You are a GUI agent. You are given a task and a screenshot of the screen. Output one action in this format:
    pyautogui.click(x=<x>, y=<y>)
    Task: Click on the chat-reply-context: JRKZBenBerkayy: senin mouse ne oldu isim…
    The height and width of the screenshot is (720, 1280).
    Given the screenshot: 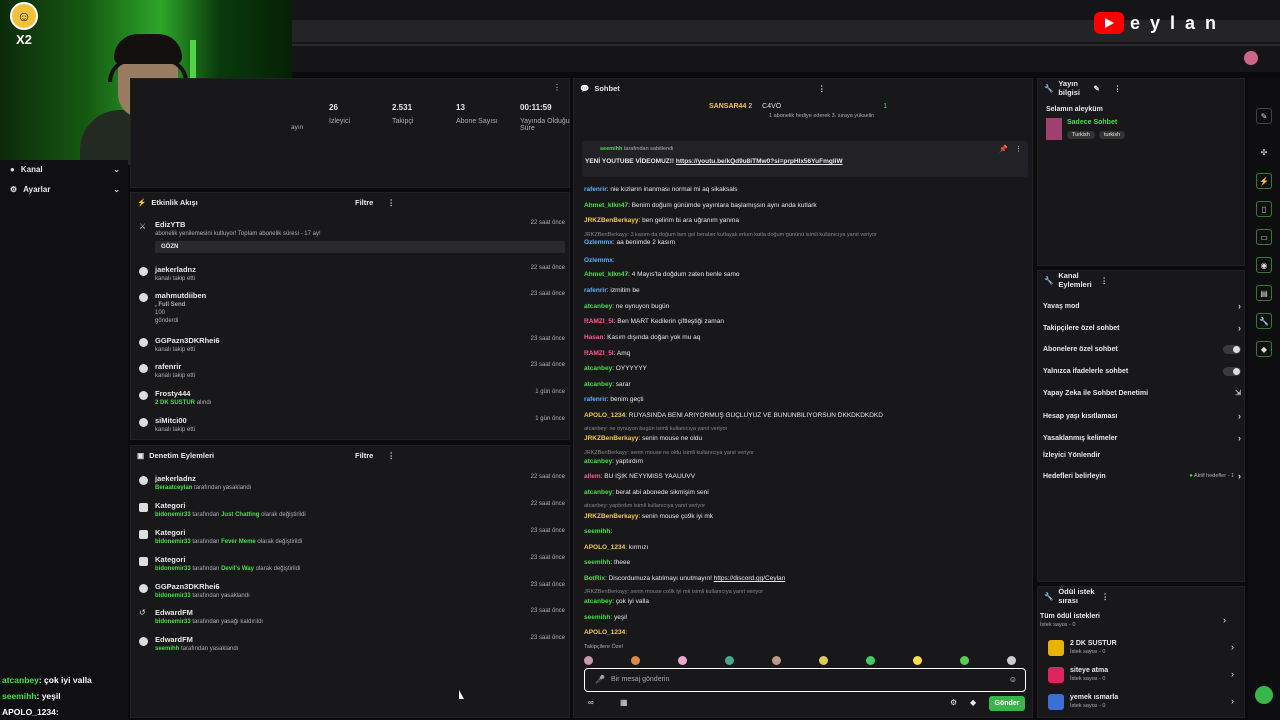 What is the action you would take?
    pyautogui.click(x=804, y=452)
    